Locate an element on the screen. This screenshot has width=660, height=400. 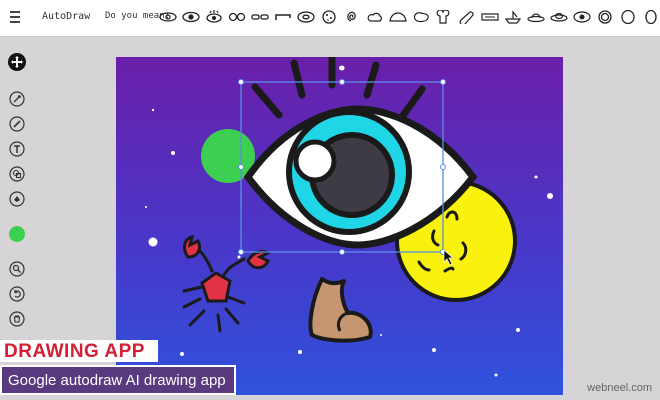
eye-lashes-icon is located at coordinates (214, 17).